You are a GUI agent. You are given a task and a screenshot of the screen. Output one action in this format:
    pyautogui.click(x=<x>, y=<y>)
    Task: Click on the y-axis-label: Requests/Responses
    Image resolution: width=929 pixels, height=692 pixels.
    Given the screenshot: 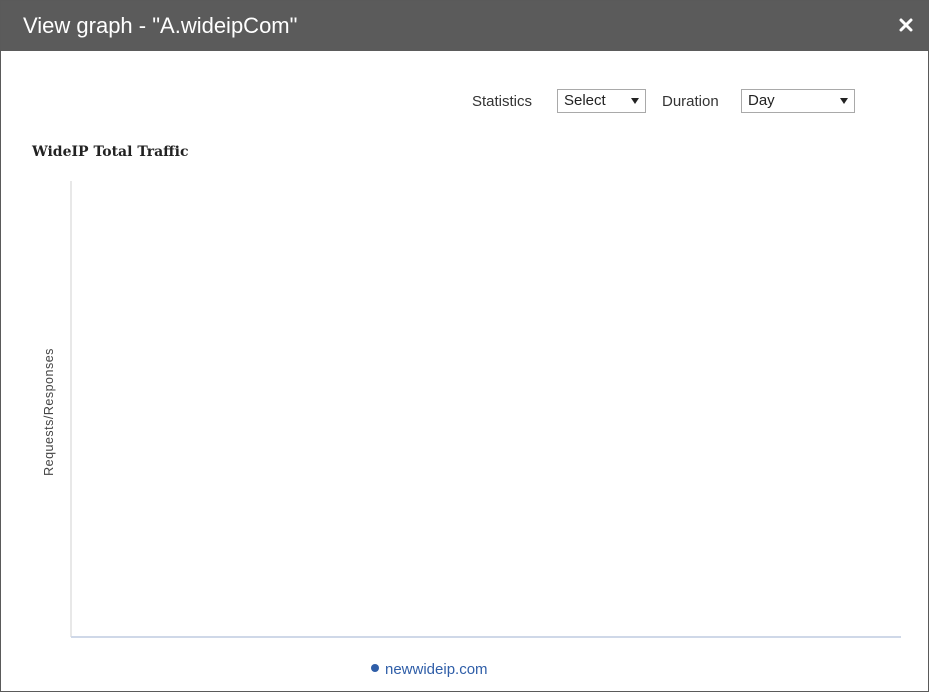 What is the action you would take?
    pyautogui.click(x=49, y=412)
    